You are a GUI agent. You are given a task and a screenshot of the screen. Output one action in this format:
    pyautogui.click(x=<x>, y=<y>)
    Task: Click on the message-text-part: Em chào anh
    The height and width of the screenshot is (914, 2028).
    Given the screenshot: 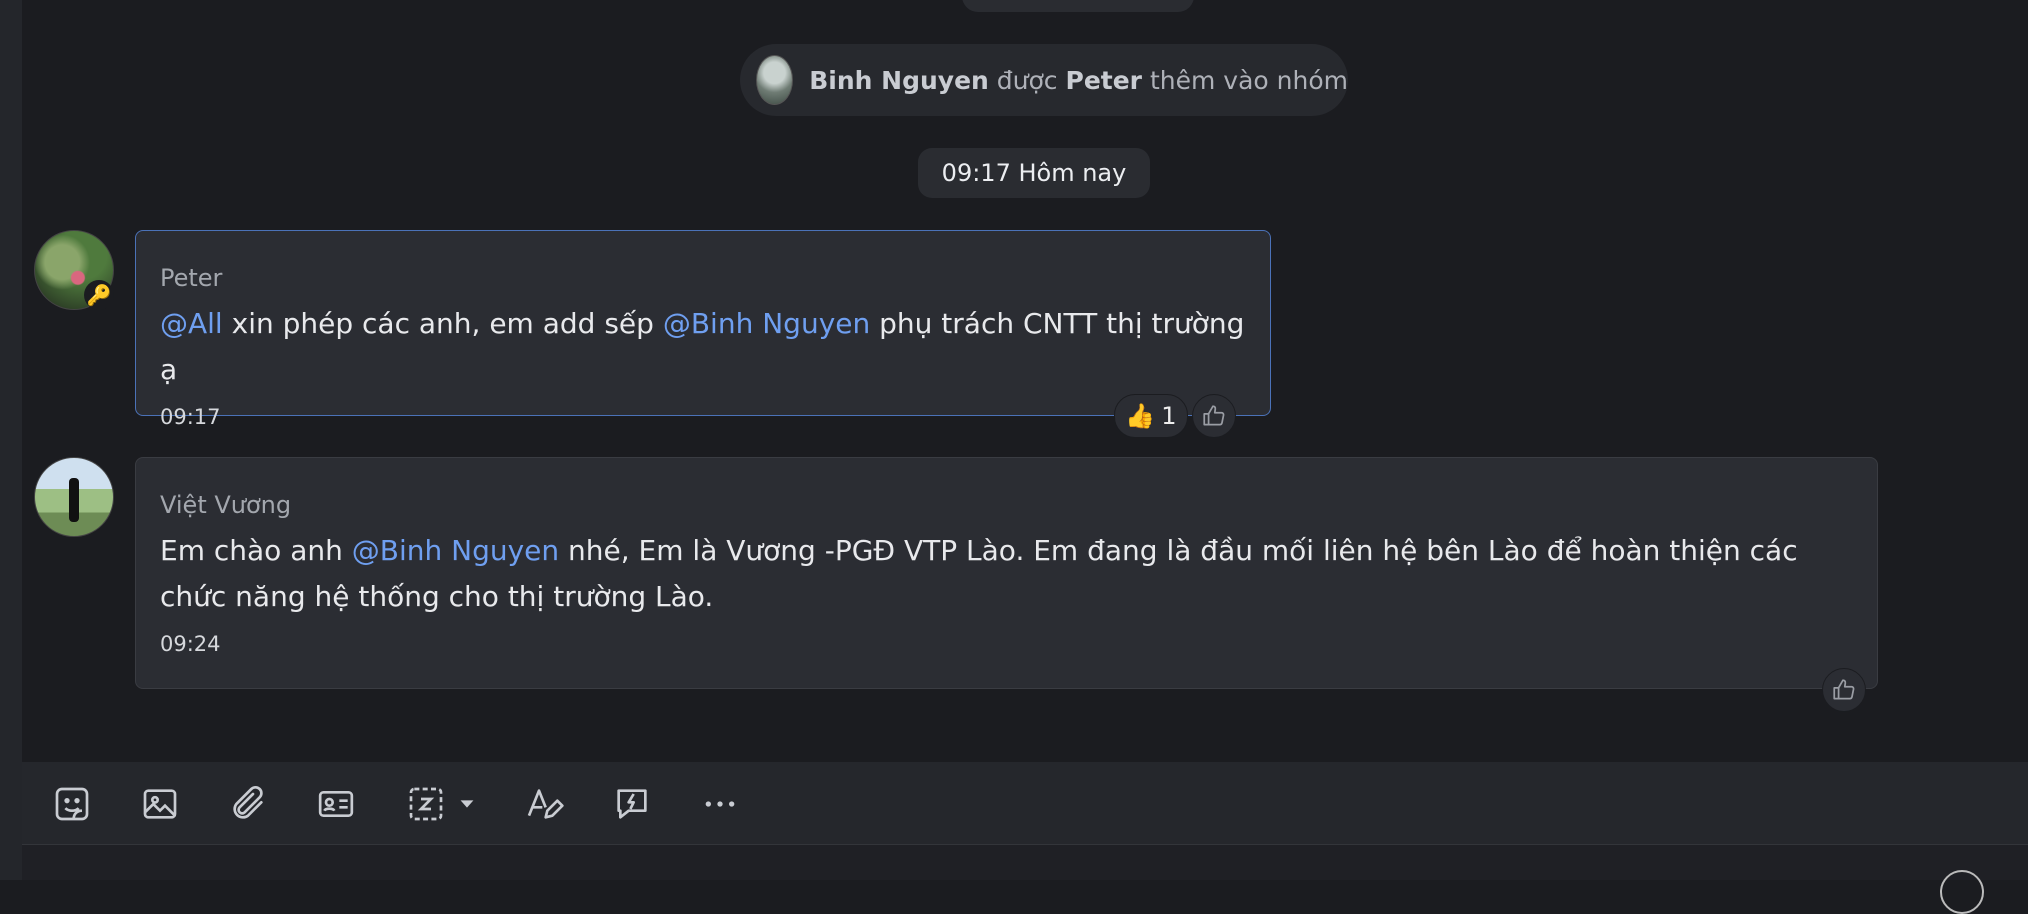 What is the action you would take?
    pyautogui.click(x=256, y=550)
    